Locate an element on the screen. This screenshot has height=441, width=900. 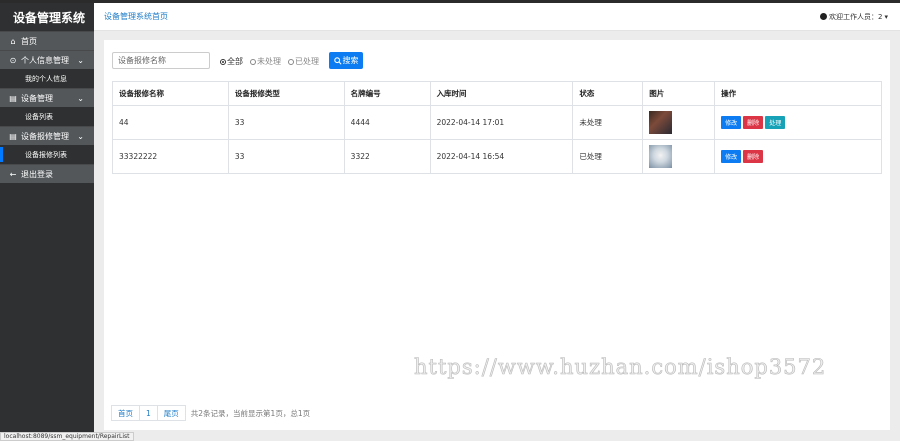
sidebar-item-logout: ← 退出登录 is located at coordinates (47, 173).